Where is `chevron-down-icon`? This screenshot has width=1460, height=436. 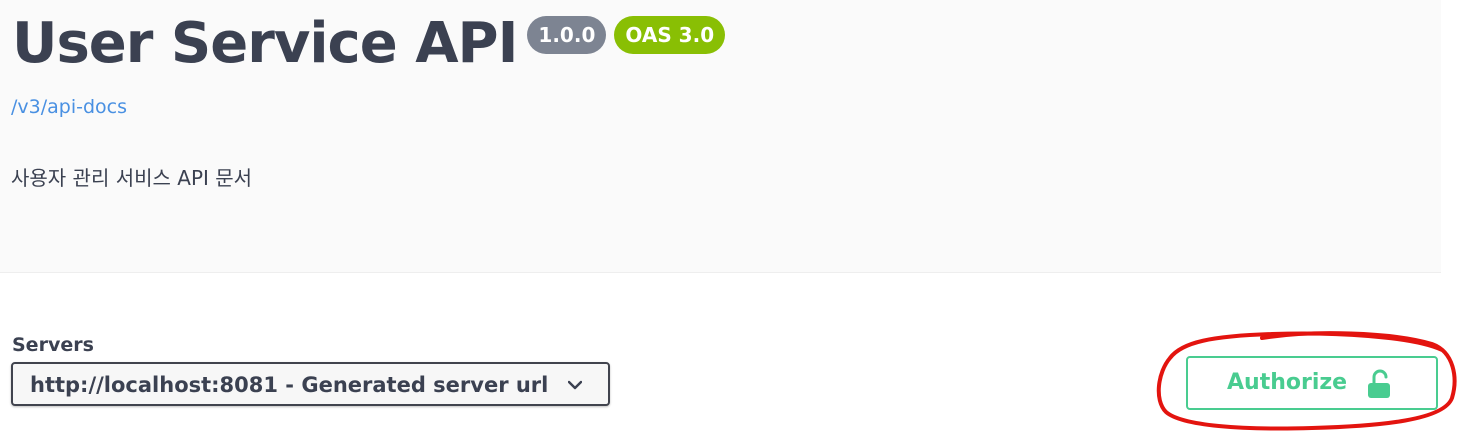 chevron-down-icon is located at coordinates (575, 384).